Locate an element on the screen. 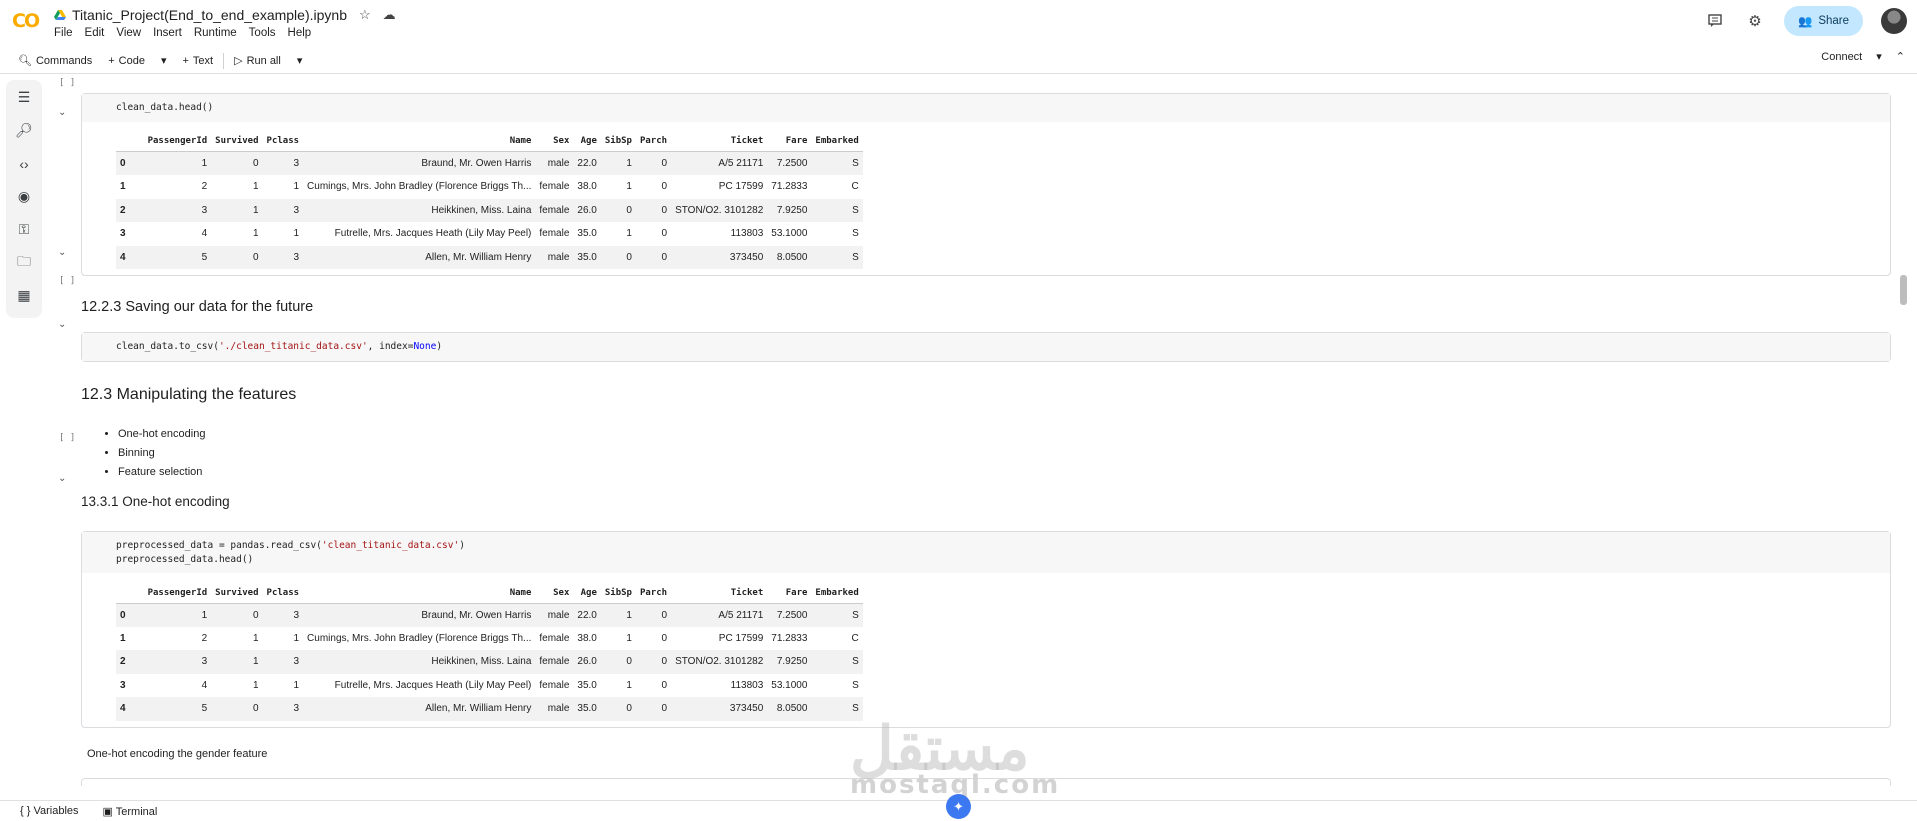 The image size is (1917, 821). table-cell: Heikkinen, Miss. Laina is located at coordinates (419, 662).